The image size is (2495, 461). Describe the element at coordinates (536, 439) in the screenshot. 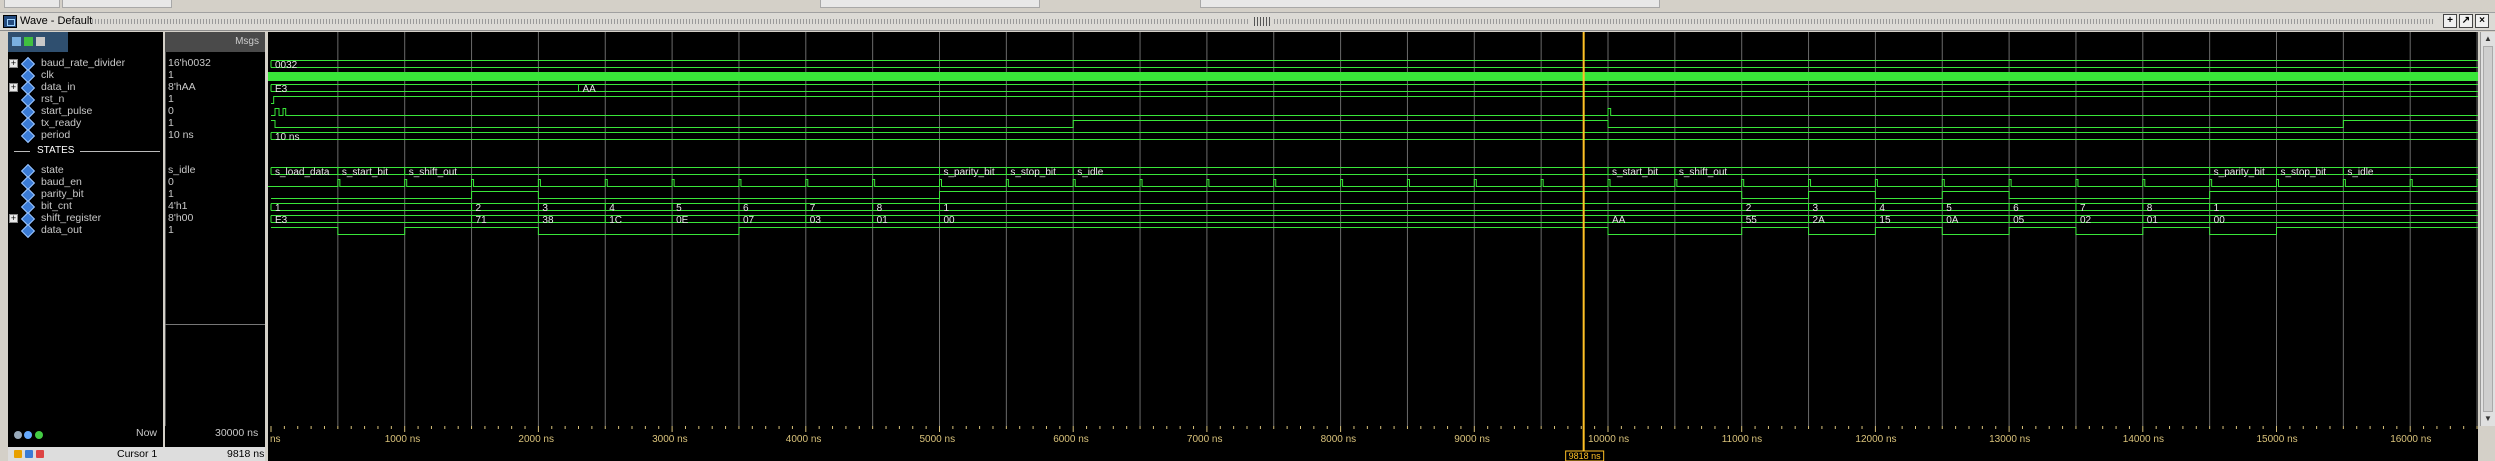

I see `ruler-label: 2000 ns` at that location.